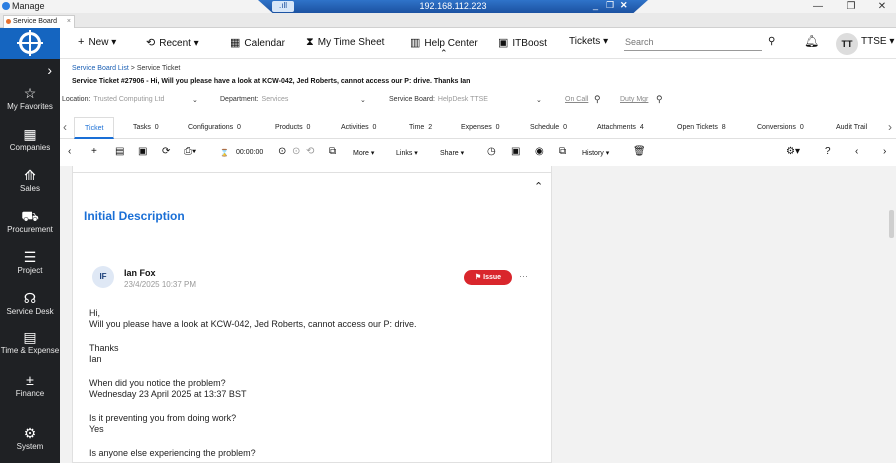  Describe the element at coordinates (214, 127) in the screenshot. I see `tab-configurations: Configurations 0` at that location.